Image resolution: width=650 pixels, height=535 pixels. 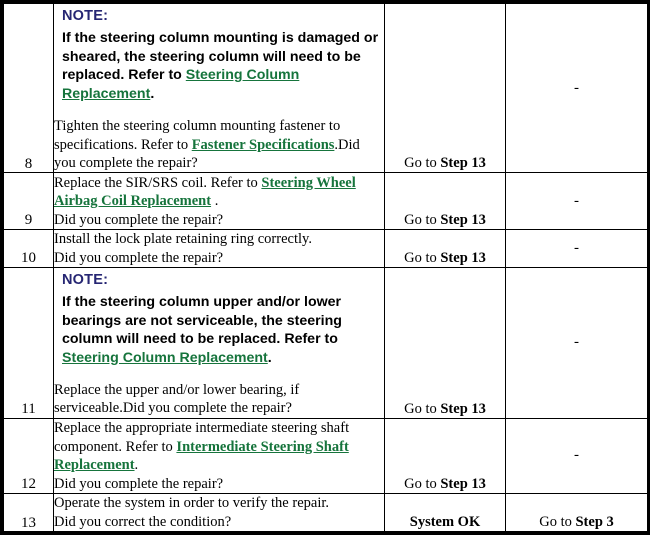 What do you see at coordinates (557, 522) in the screenshot?
I see `no-prefix: Go to` at bounding box center [557, 522].